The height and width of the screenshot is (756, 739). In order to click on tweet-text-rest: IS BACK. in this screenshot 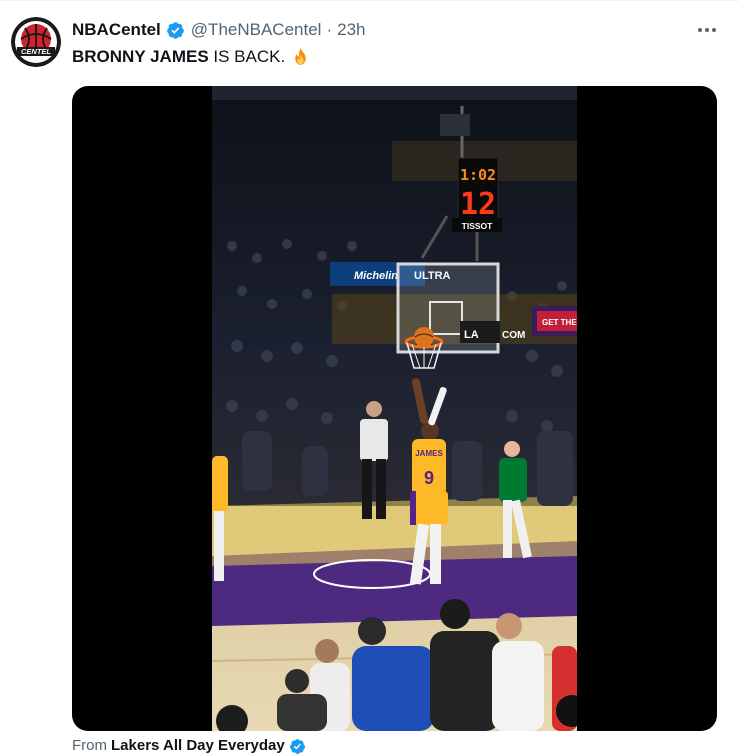, I will do `click(247, 56)`.